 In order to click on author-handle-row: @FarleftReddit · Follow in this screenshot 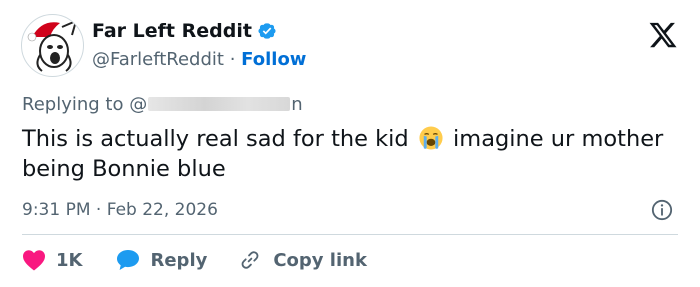, I will do `click(199, 59)`.